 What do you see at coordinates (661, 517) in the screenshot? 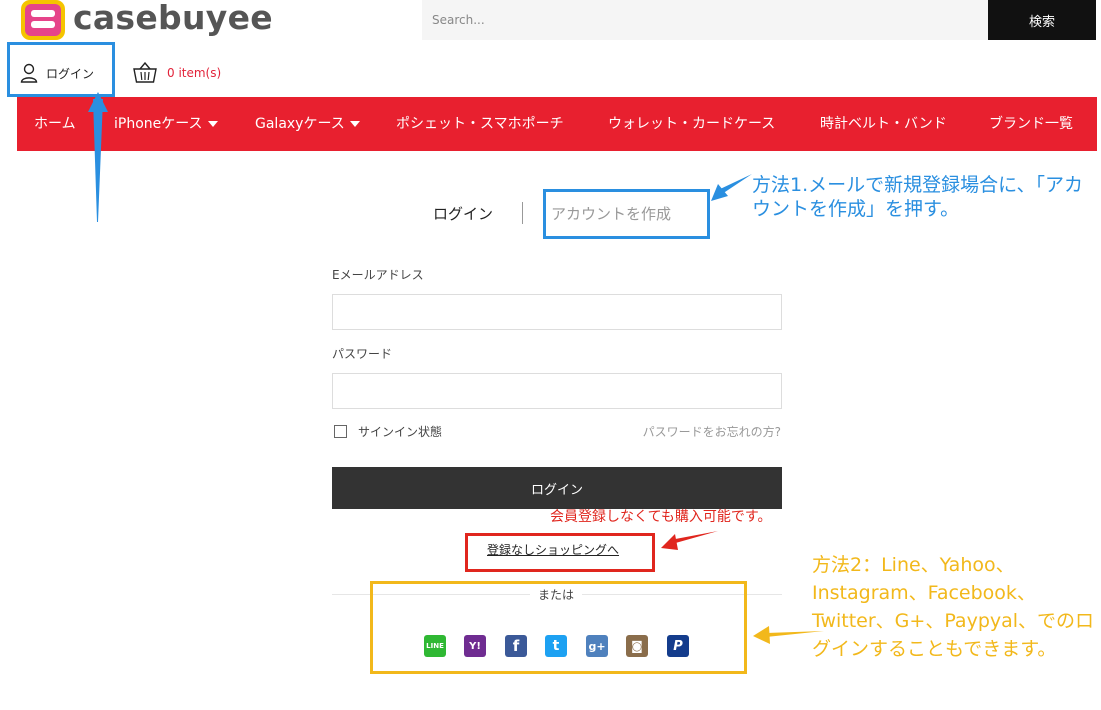
I see `annotation-red-note: 会員登録しなくても購入可能です。` at bounding box center [661, 517].